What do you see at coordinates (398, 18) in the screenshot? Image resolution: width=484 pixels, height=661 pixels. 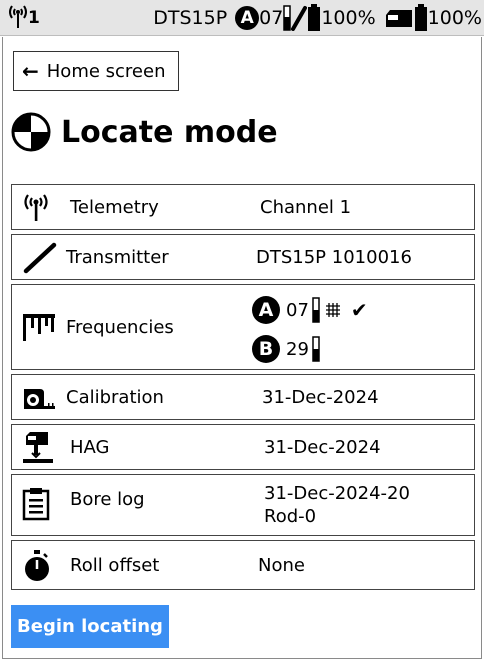 I see `receiver-icon` at bounding box center [398, 18].